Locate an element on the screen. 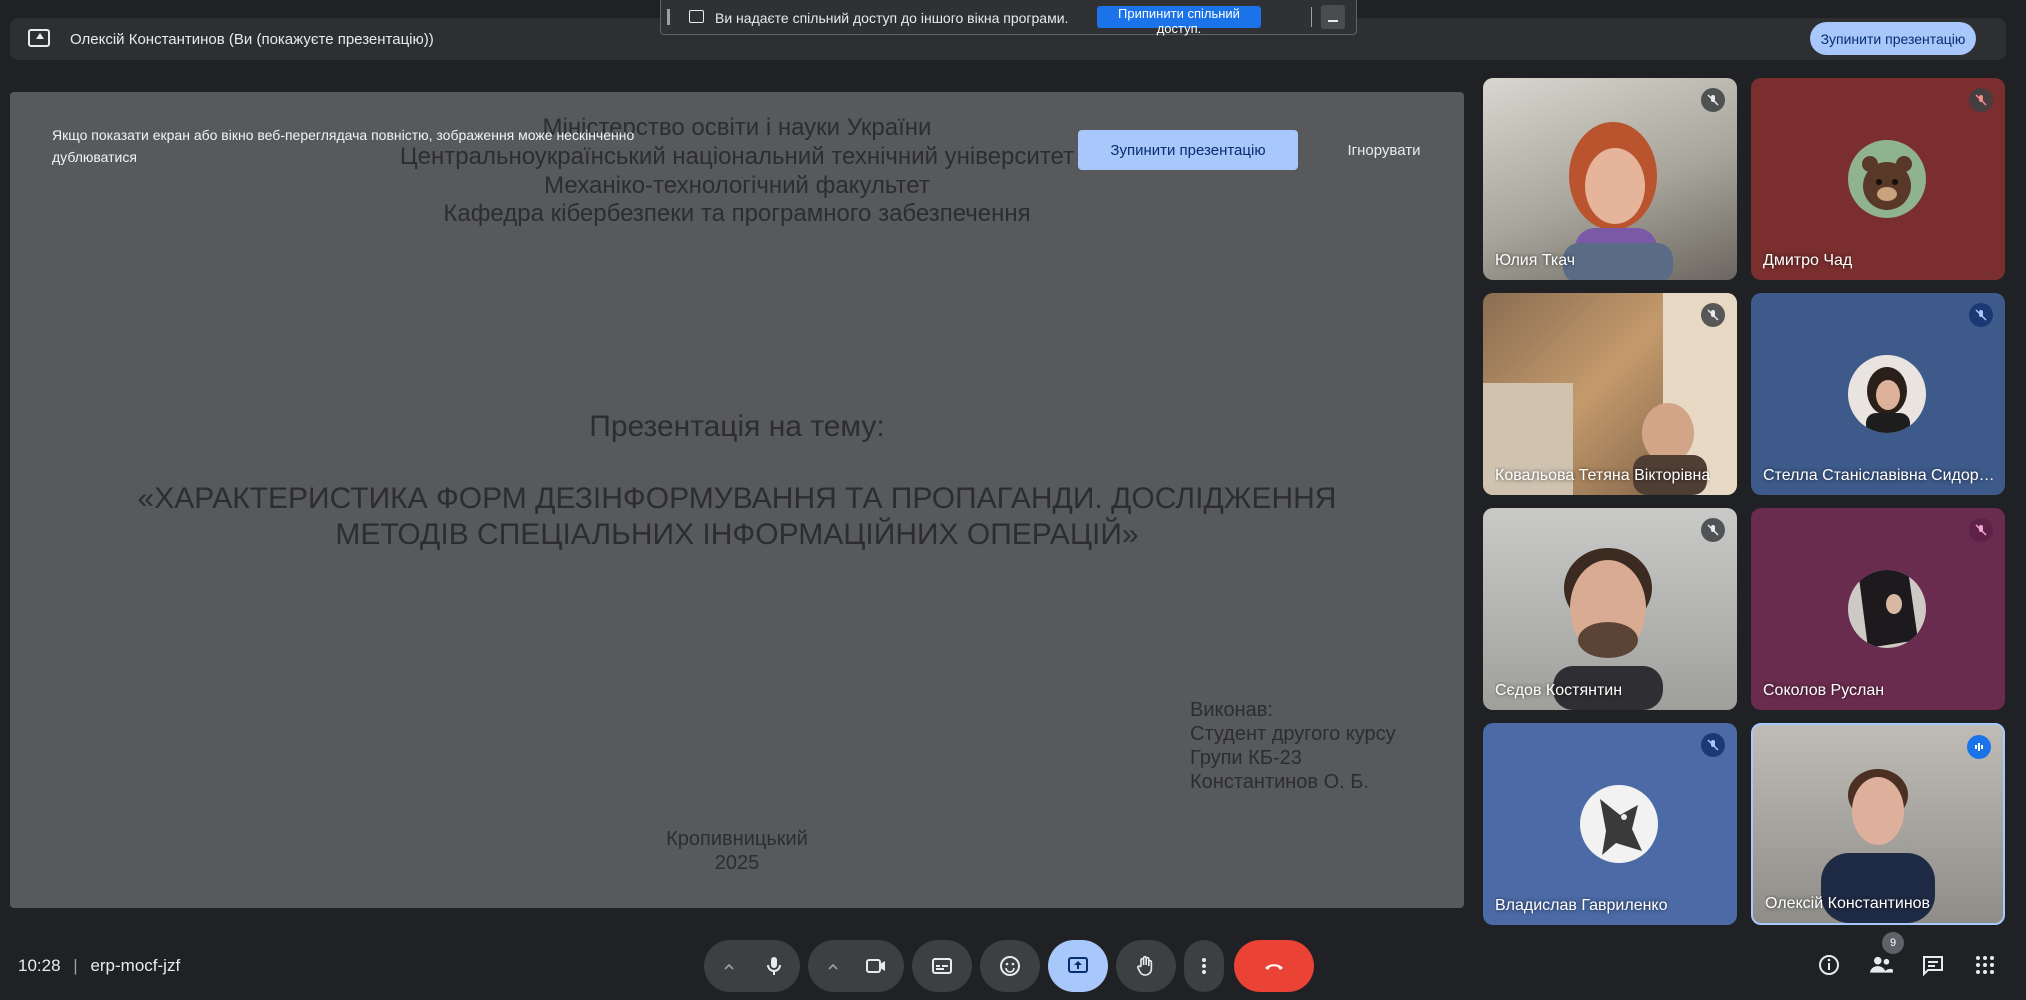 This screenshot has width=2026, height=1000. camera-icon is located at coordinates (876, 966).